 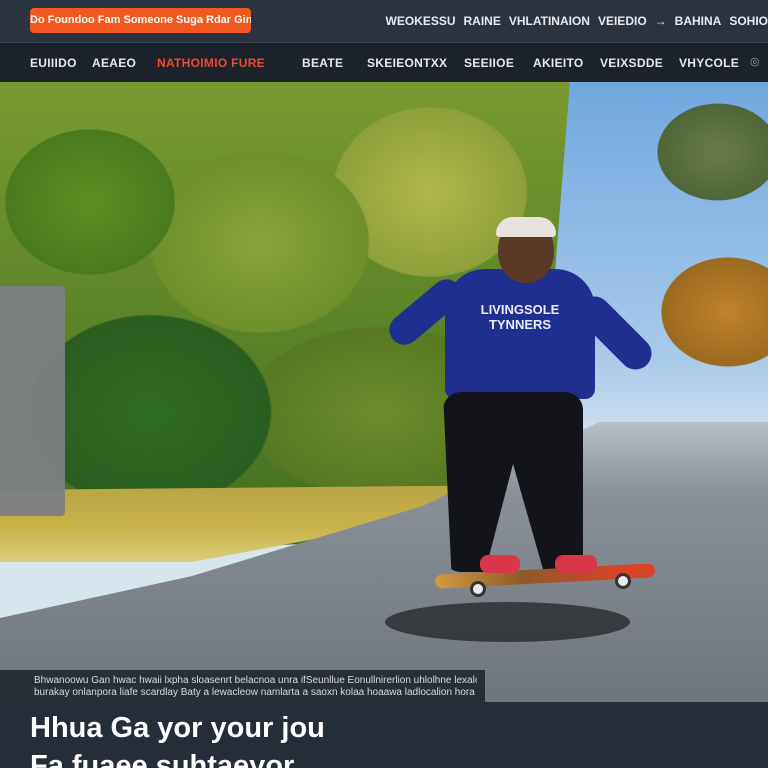 I want to click on nav-item-7: AKIEITO, so click(x=558, y=63).